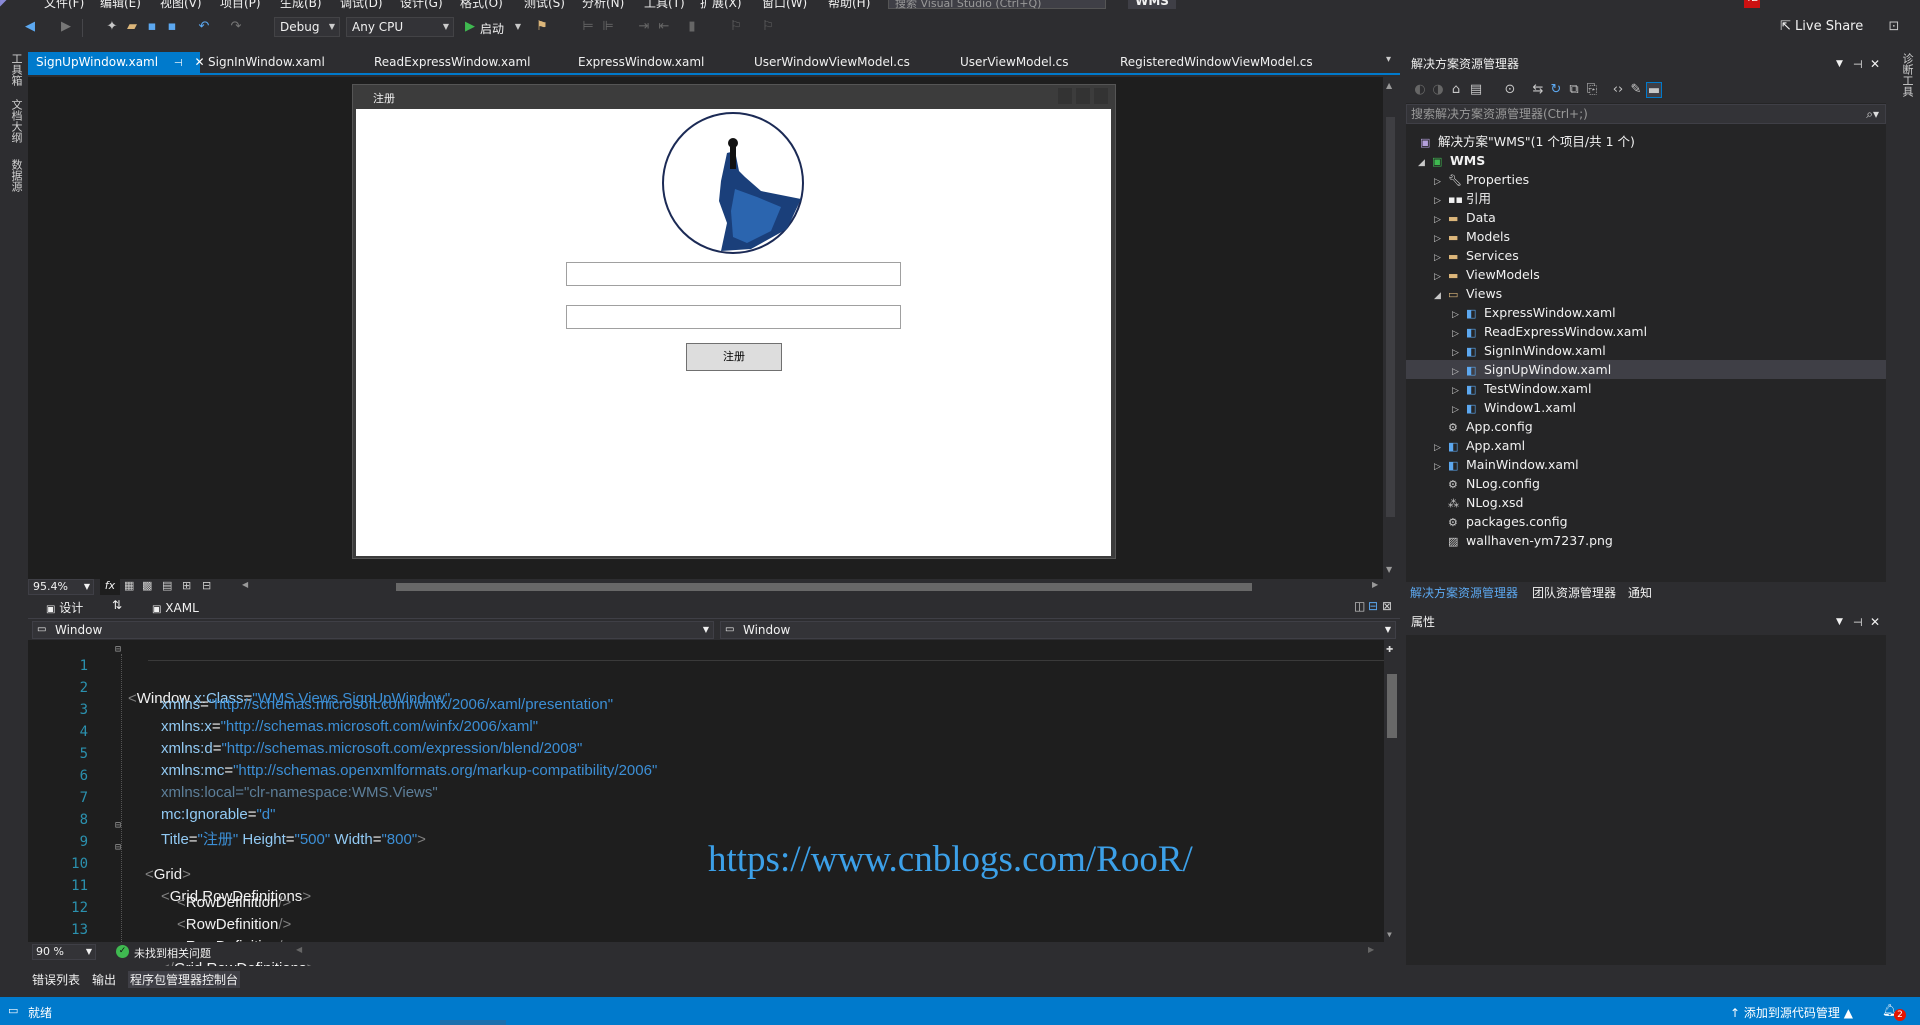 The height and width of the screenshot is (1025, 1920). Describe the element at coordinates (147, 585) in the screenshot. I see `artboard-icon: ▩` at that location.